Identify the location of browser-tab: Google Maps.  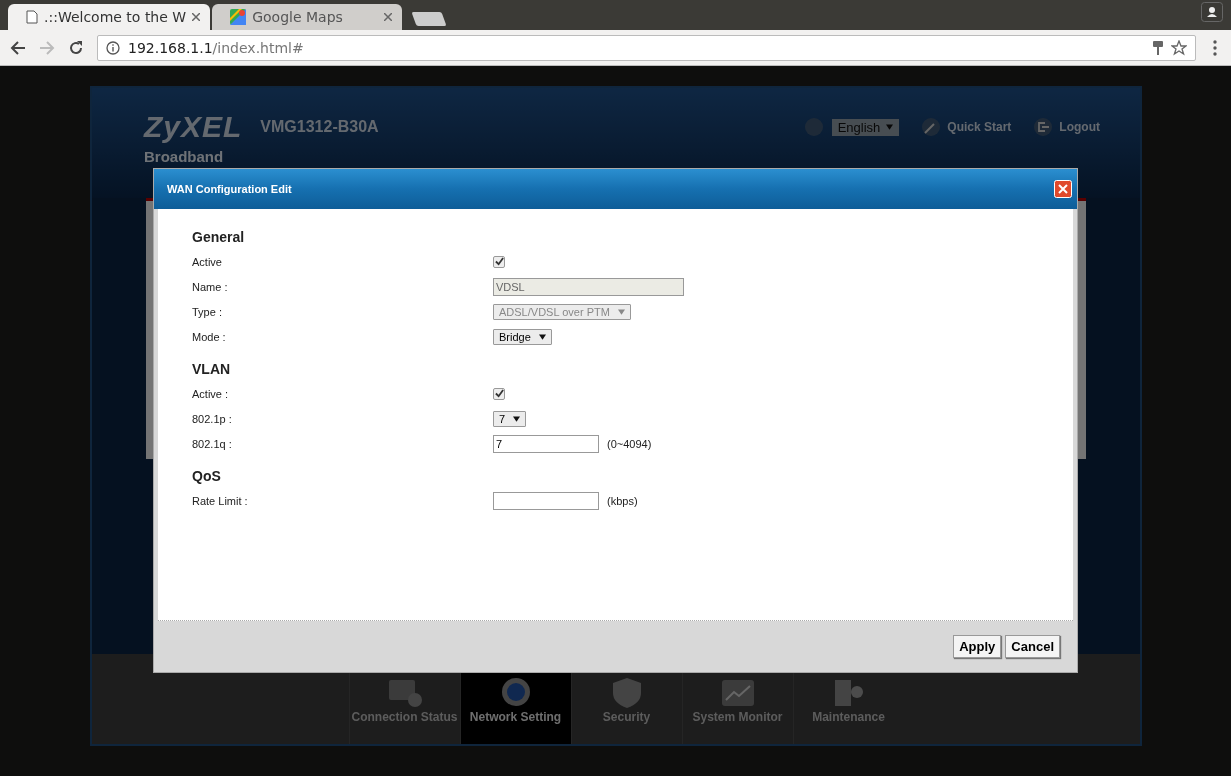
(307, 17).